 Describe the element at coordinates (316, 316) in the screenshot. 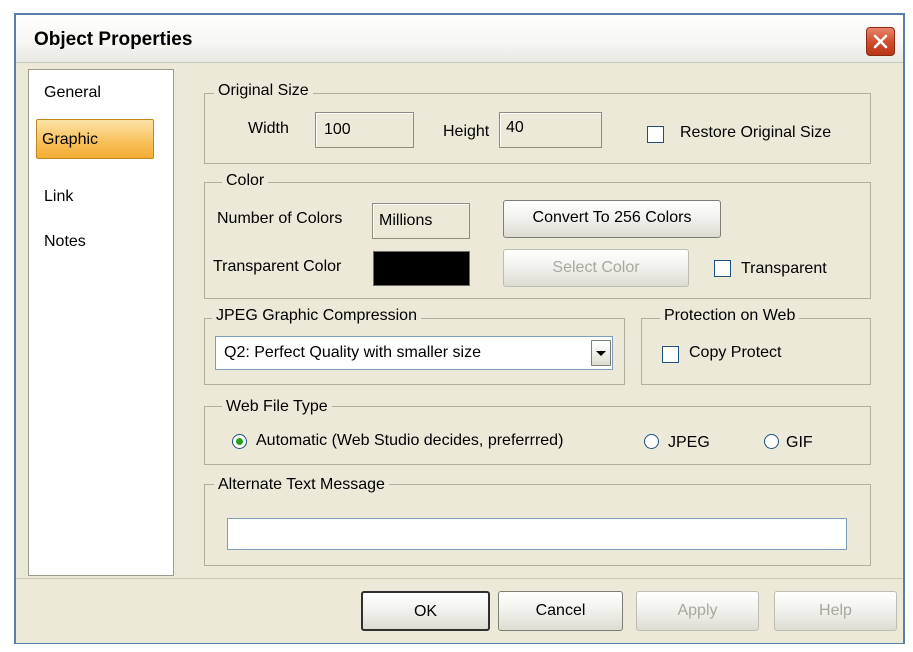

I see `jpeg-compression-legend: JPEG Graphic Compression` at that location.